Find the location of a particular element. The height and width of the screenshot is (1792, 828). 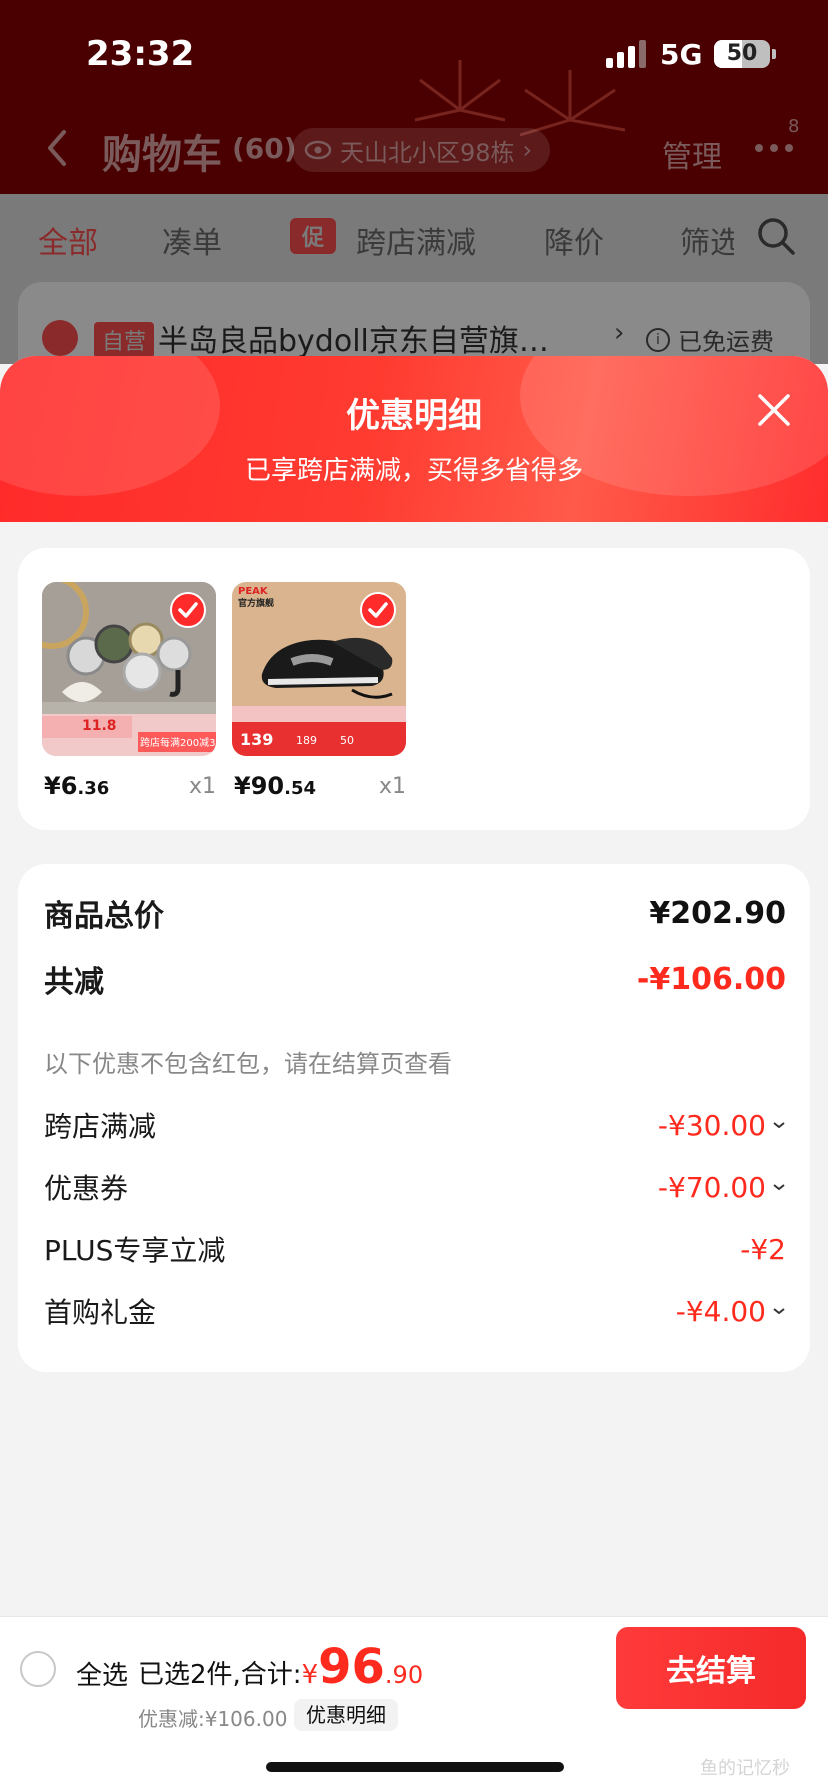

total-price-row: 商品总价 ¥202.90 is located at coordinates (415, 913).